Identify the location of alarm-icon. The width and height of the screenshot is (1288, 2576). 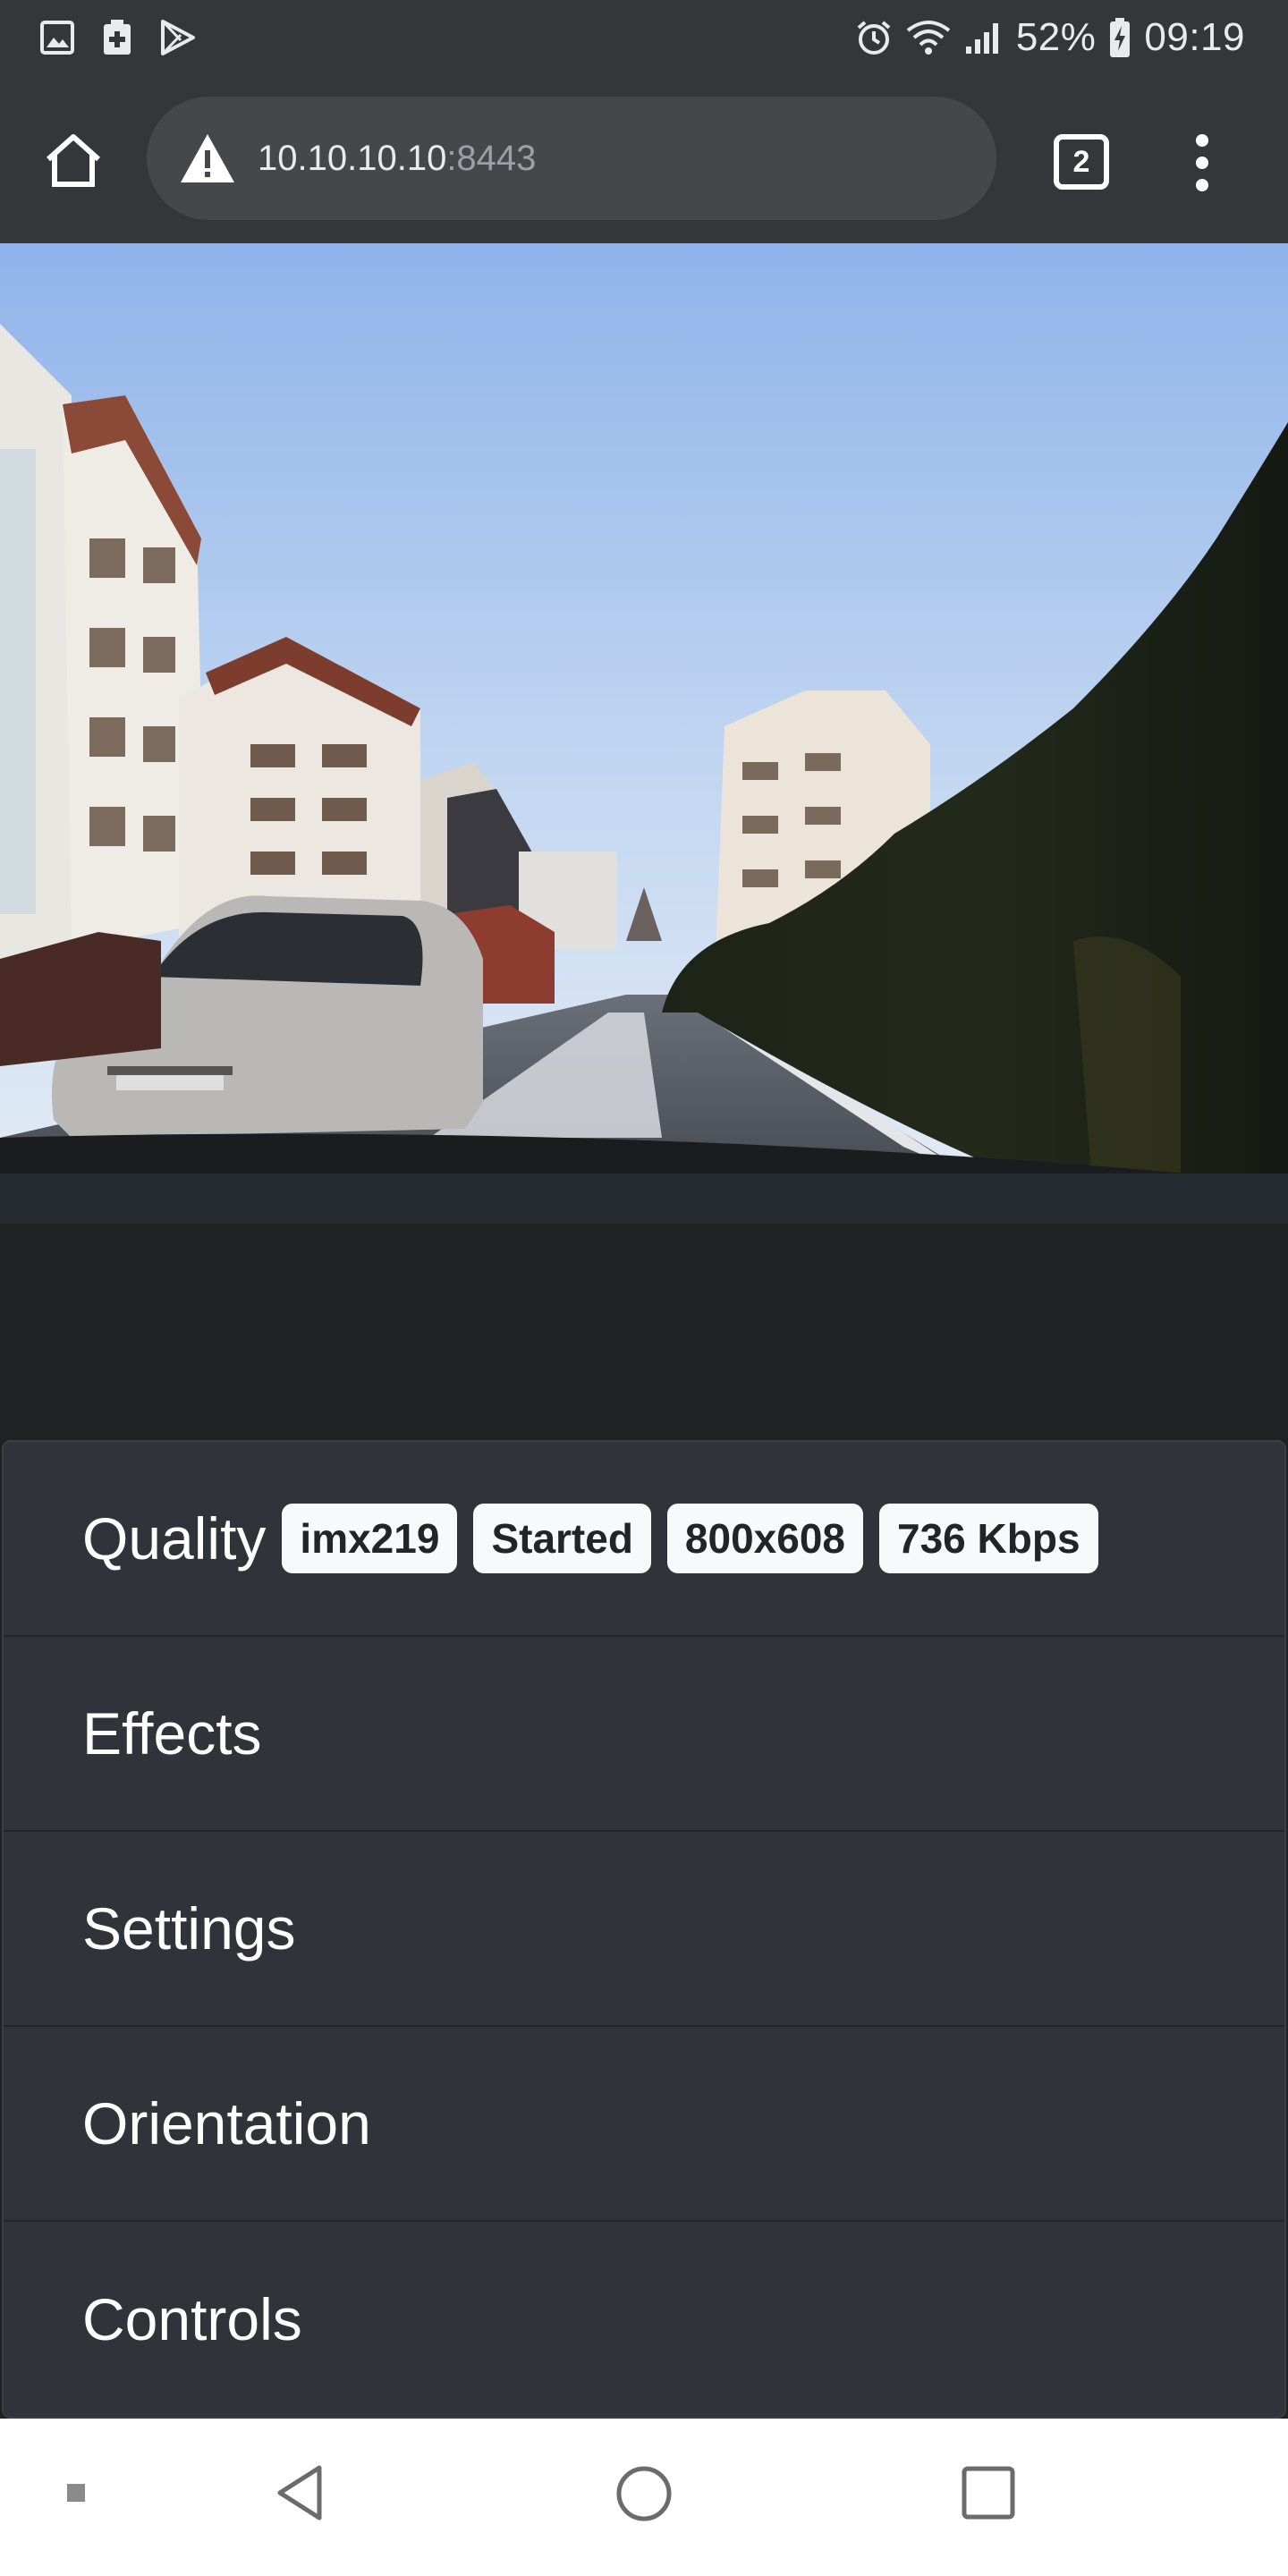
(874, 37).